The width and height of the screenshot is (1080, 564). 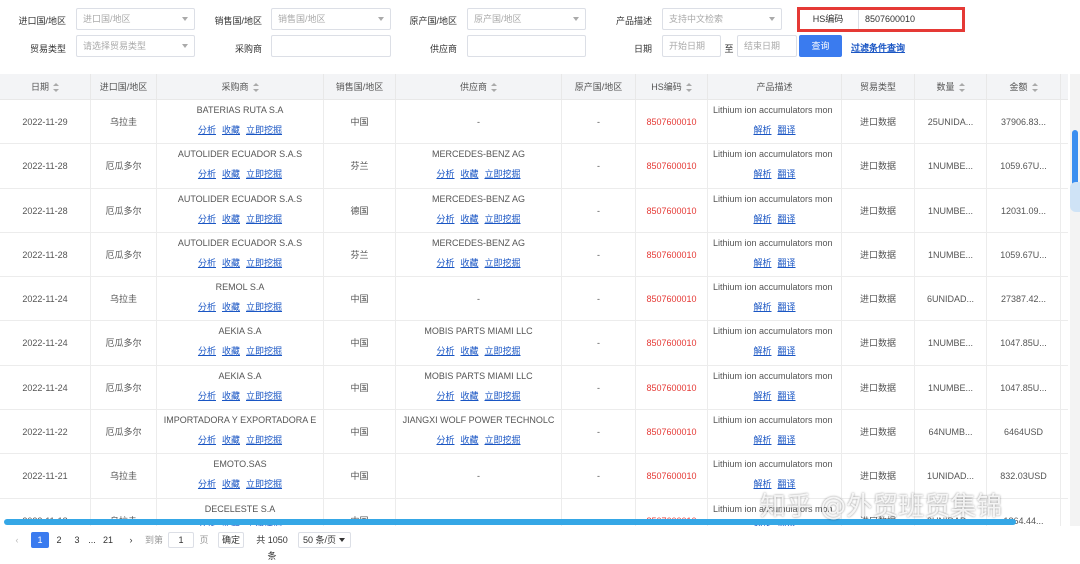 I want to click on hs-code-field: HS编码 8507600010, so click(x=881, y=19).